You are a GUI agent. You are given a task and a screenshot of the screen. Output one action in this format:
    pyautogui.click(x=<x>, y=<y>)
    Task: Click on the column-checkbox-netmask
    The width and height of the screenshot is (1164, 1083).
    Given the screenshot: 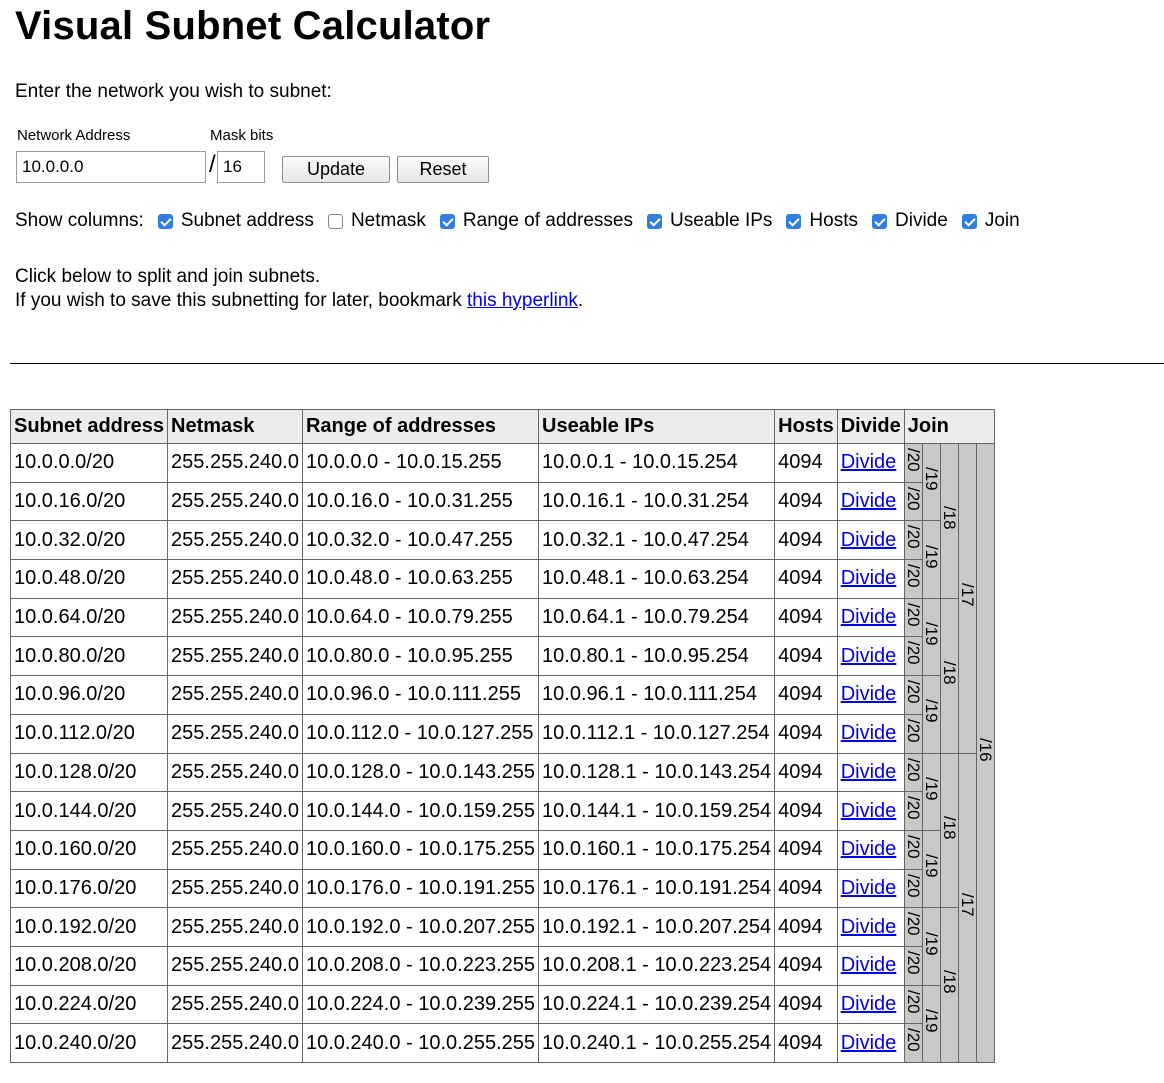 What is the action you would take?
    pyautogui.click(x=335, y=221)
    